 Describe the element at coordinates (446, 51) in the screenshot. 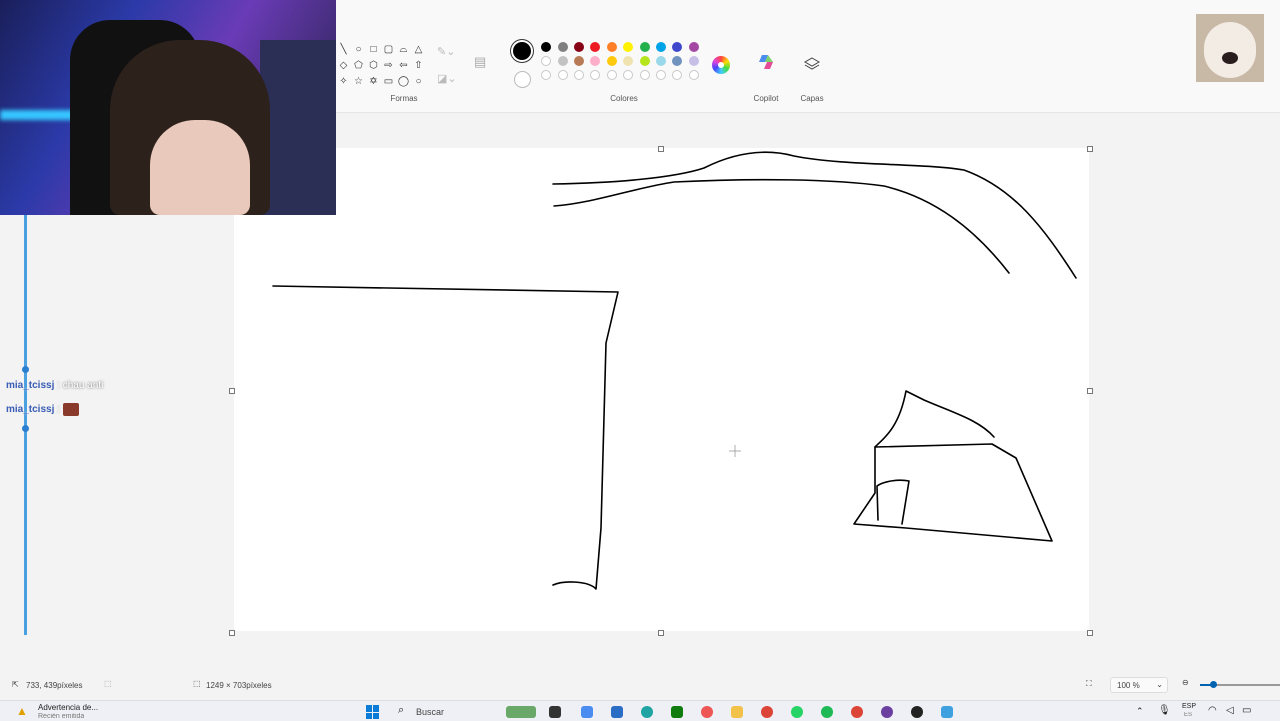

I see `outline-icon: ✎⌄` at that location.